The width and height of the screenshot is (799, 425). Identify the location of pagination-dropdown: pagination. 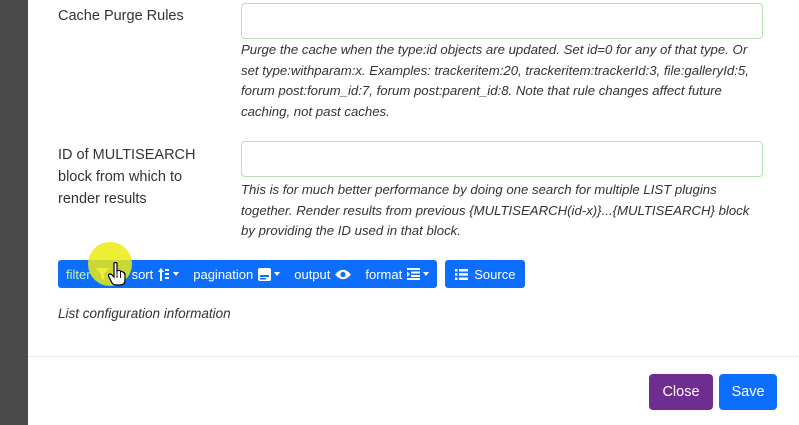
(237, 274).